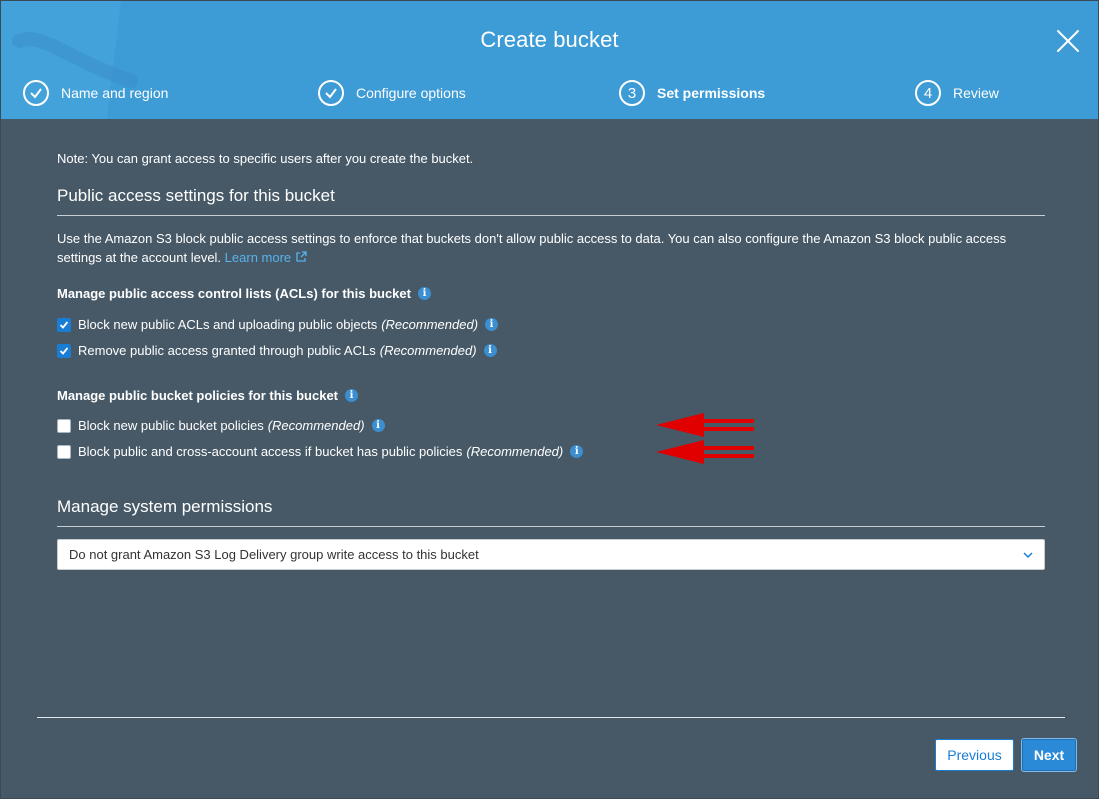 The height and width of the screenshot is (799, 1099). What do you see at coordinates (165, 506) in the screenshot?
I see `section-title-system-permissions: Manage system permissions` at bounding box center [165, 506].